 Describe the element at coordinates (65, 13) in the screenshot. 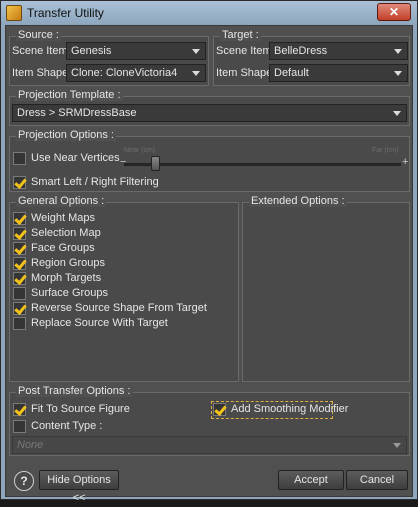

I see `window-title: Transfer Utility` at that location.